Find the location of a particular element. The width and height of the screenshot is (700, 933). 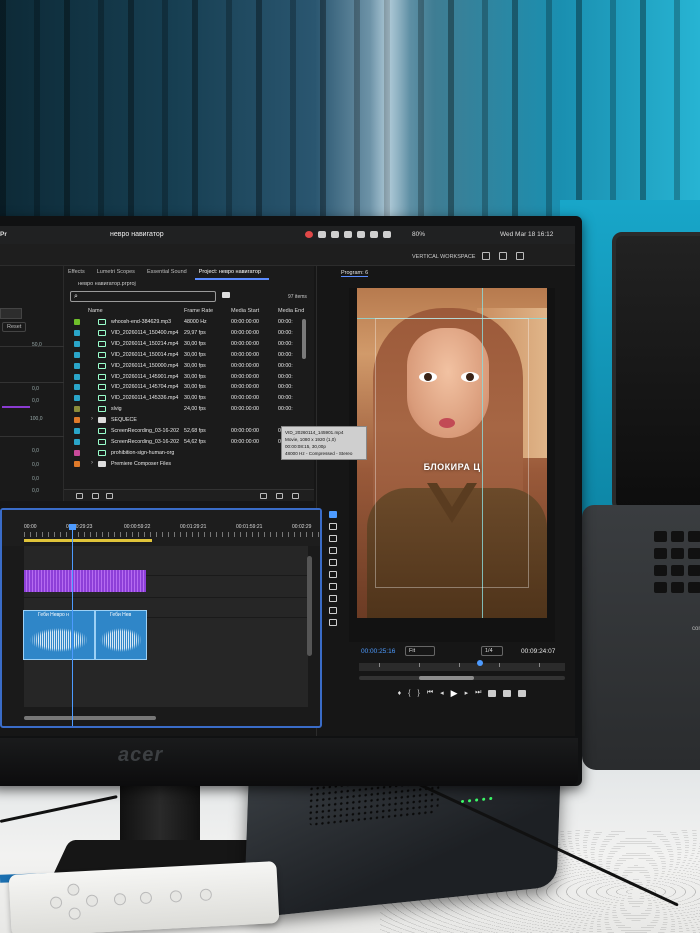

timeline-vertical-scrollbar is located at coordinates (309, 606).